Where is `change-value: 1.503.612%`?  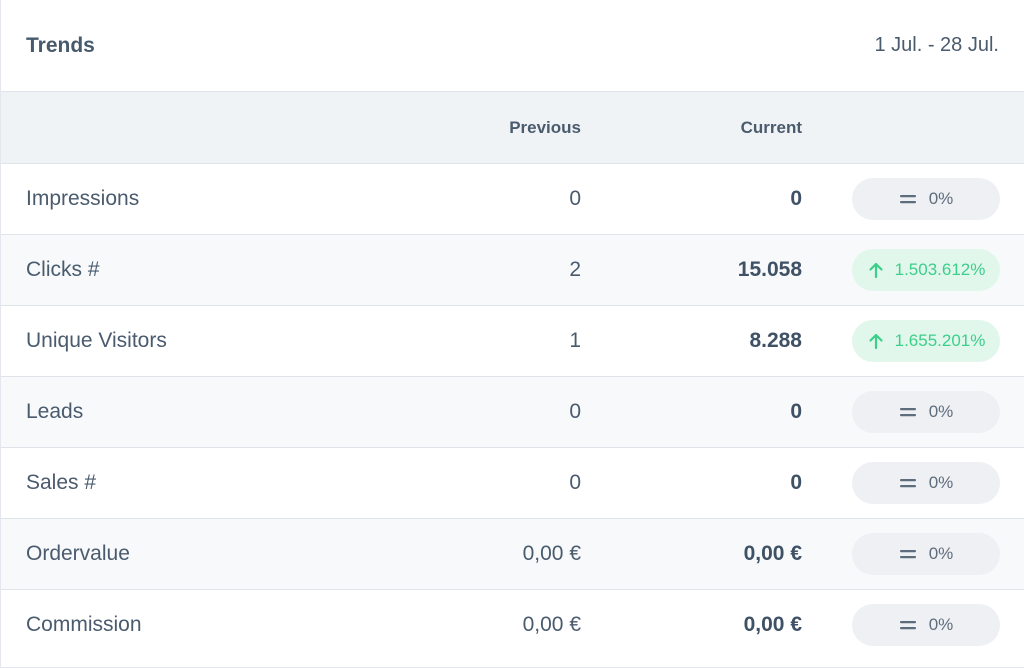 change-value: 1.503.612% is located at coordinates (940, 269).